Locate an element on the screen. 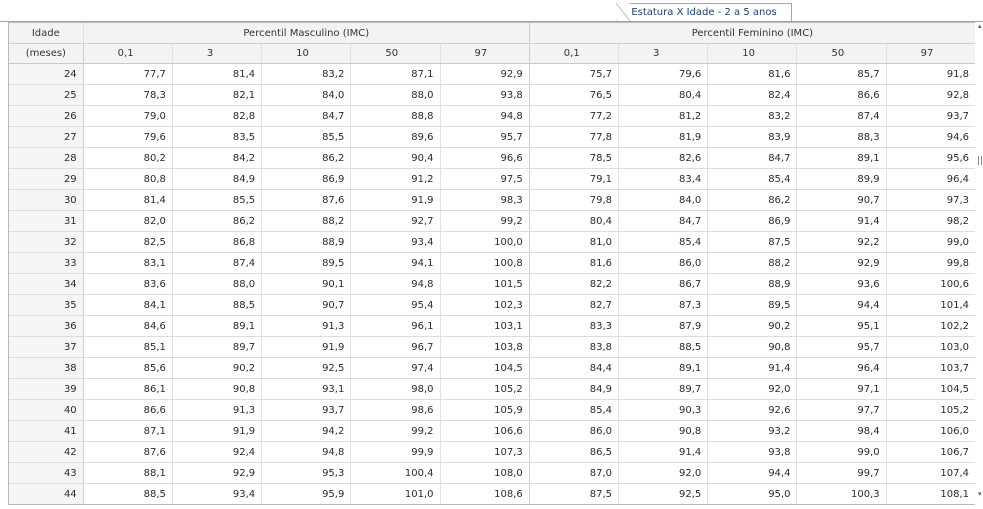  male-value-cell: 92,5 is located at coordinates (306, 368).